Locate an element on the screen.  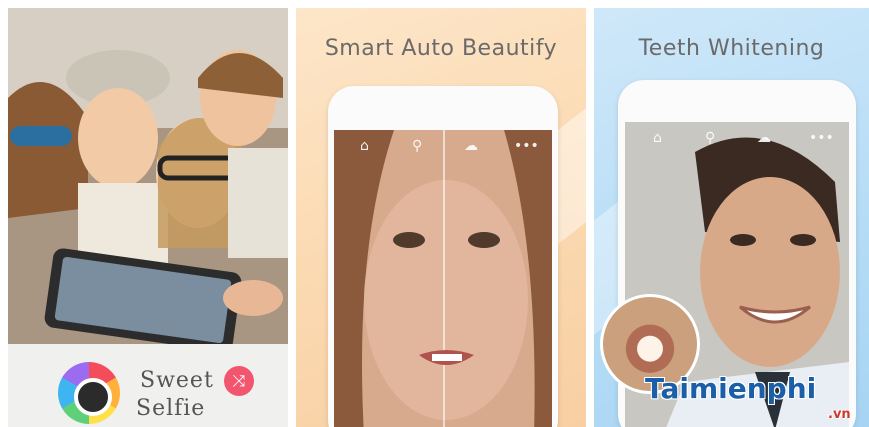
brand-name-line-1: Sweet is located at coordinates (177, 380).